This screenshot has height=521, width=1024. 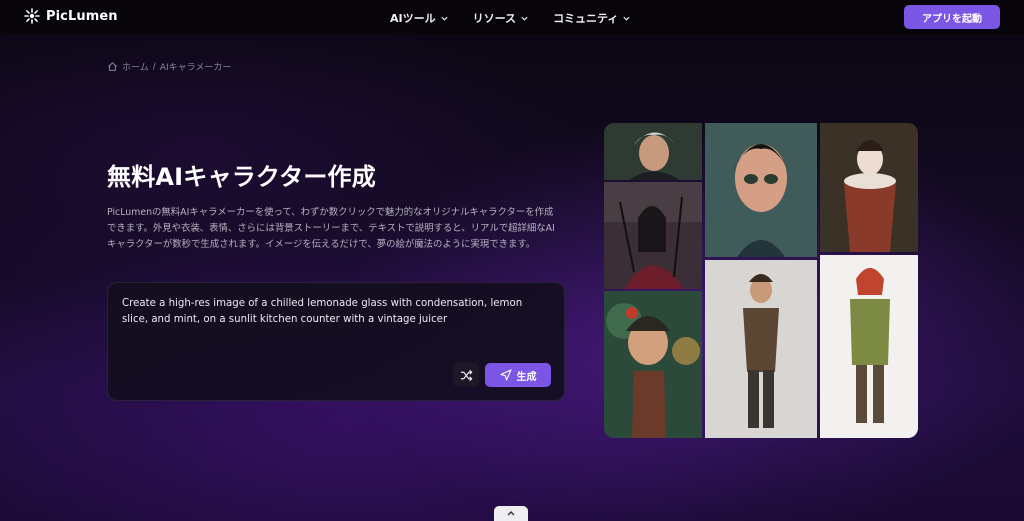 I want to click on chevron-up-icon, so click(x=511, y=513).